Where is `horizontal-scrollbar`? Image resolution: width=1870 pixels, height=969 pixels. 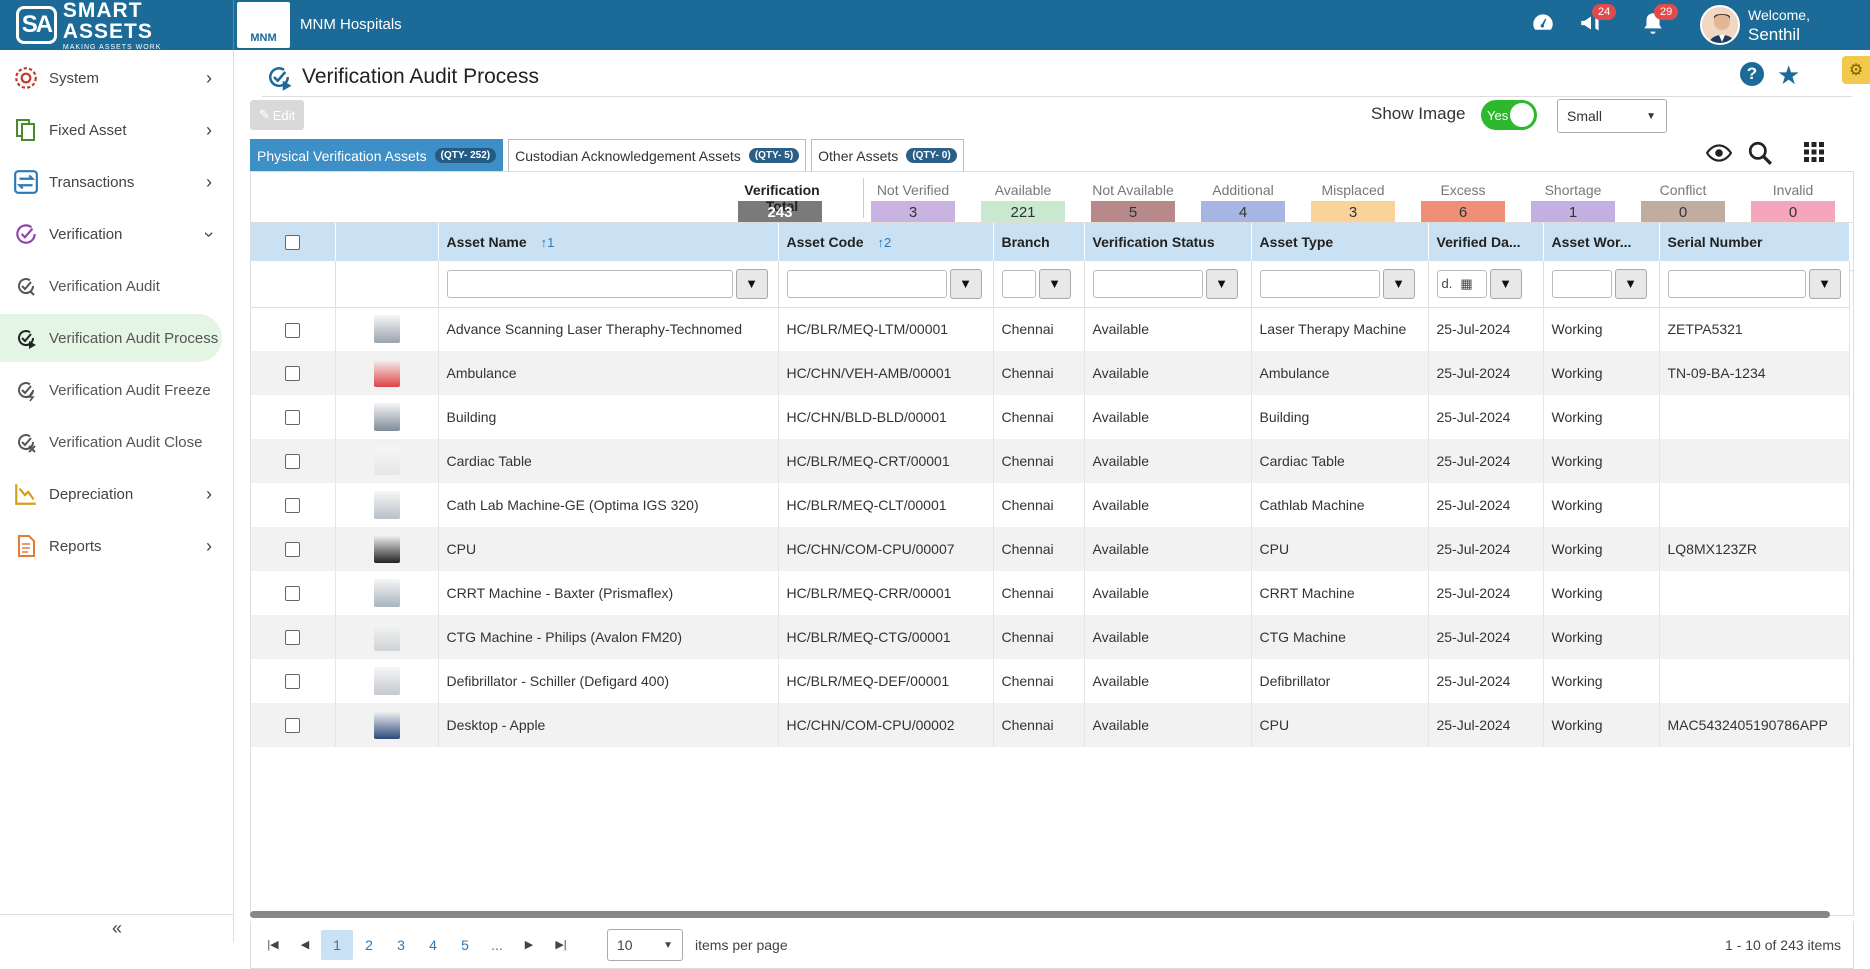
horizontal-scrollbar is located at coordinates (1040, 914).